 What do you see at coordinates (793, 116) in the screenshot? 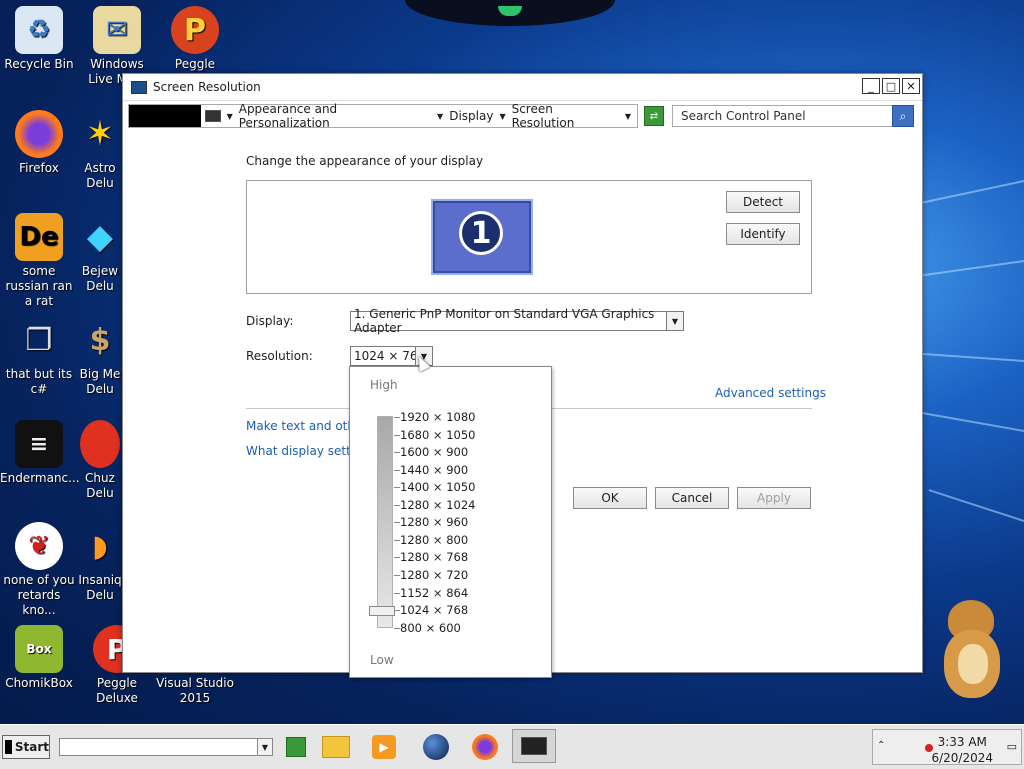
I see `search-input: Search Control Panel ⌕` at bounding box center [793, 116].